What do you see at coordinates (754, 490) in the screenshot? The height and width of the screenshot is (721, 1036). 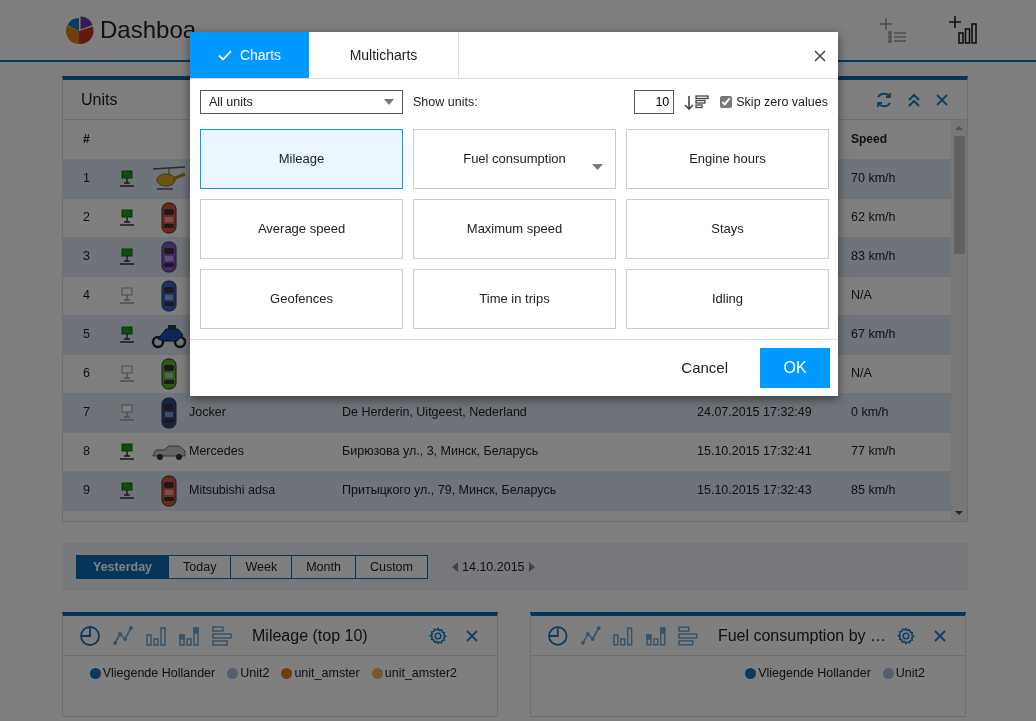 I see `table-cell: 15.10.2015 17:32:43` at bounding box center [754, 490].